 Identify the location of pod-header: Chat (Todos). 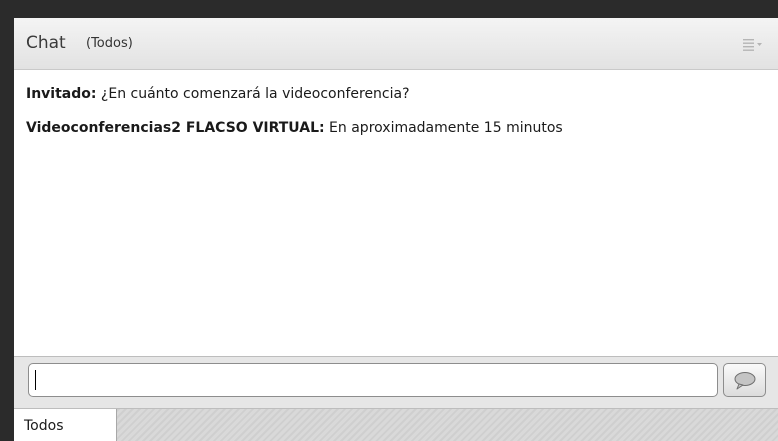
(396, 44).